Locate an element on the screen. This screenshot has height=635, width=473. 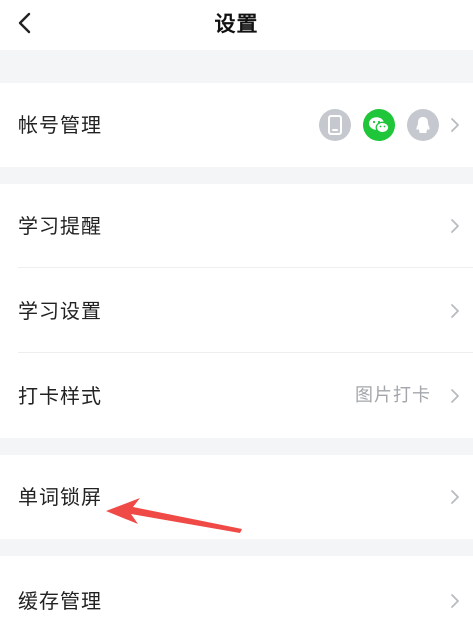
study-reminder-label: 学习提醒 is located at coordinates (60, 226).